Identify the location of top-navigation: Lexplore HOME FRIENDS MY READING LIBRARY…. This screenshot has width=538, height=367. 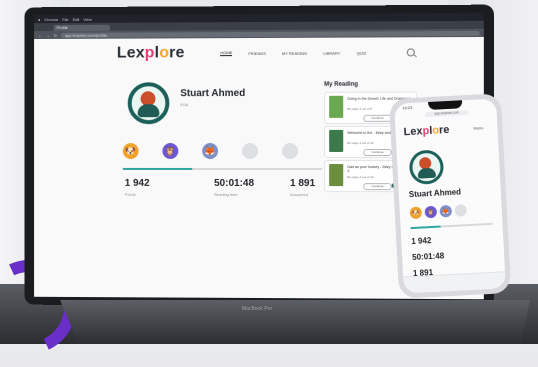
(295, 52).